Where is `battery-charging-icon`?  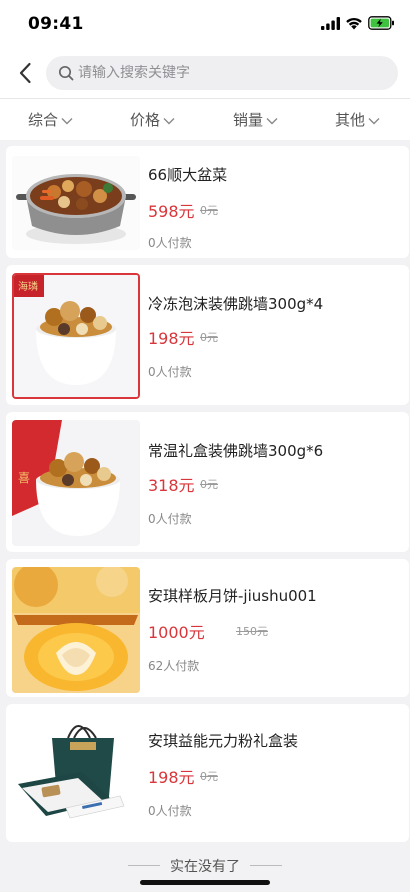 battery-charging-icon is located at coordinates (381, 23).